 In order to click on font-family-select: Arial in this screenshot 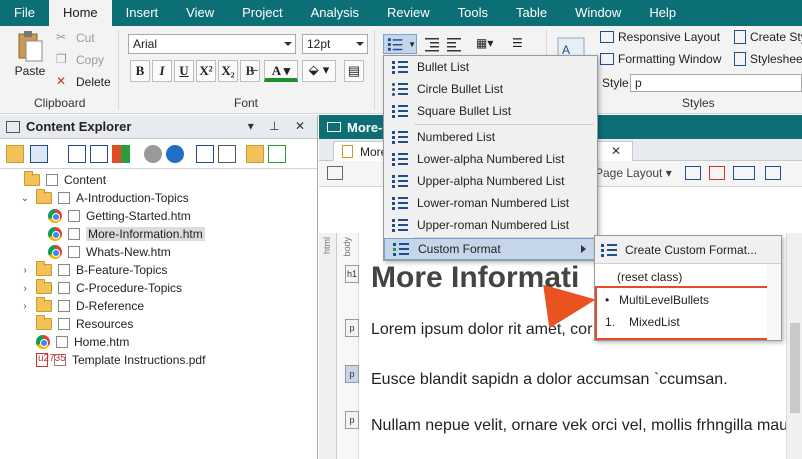, I will do `click(212, 44)`.